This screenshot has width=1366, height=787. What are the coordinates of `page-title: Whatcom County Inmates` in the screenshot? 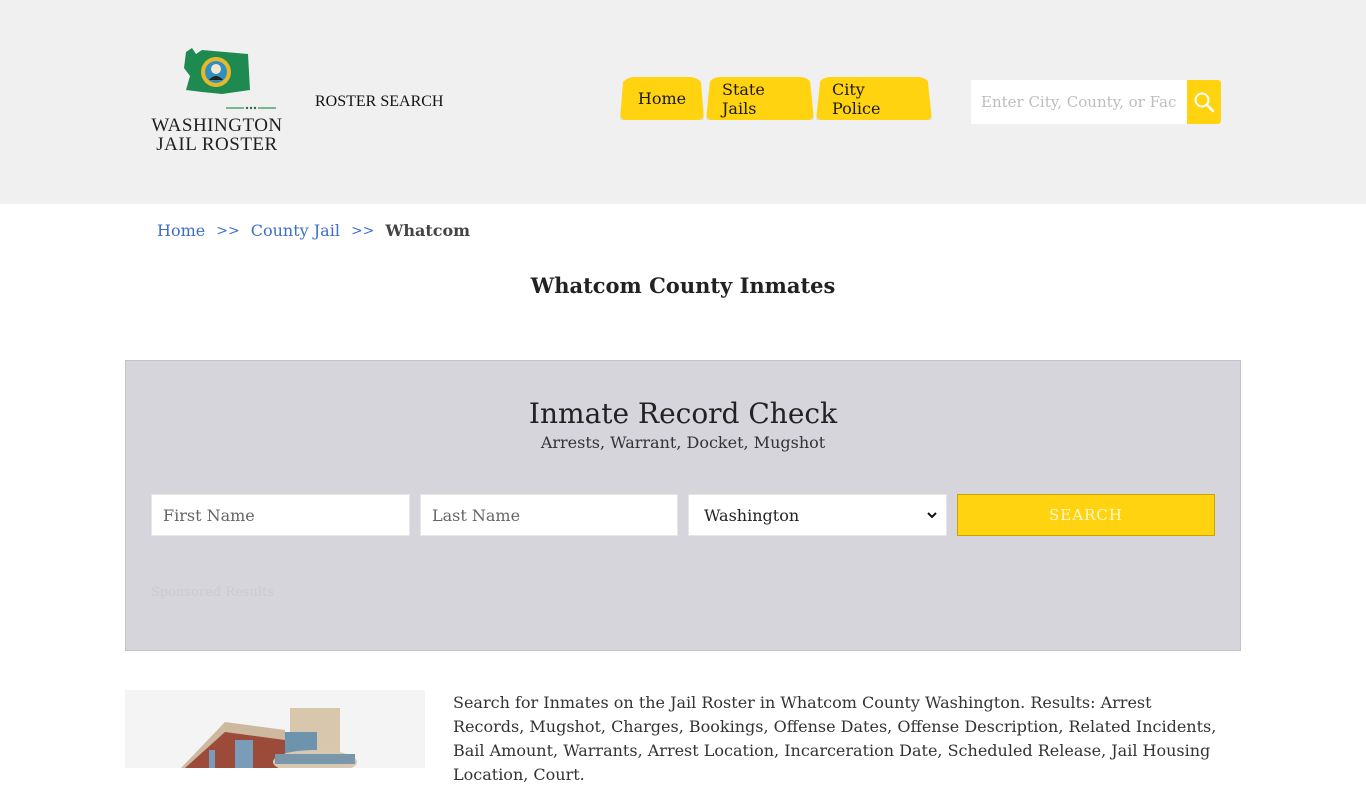 It's located at (683, 285).